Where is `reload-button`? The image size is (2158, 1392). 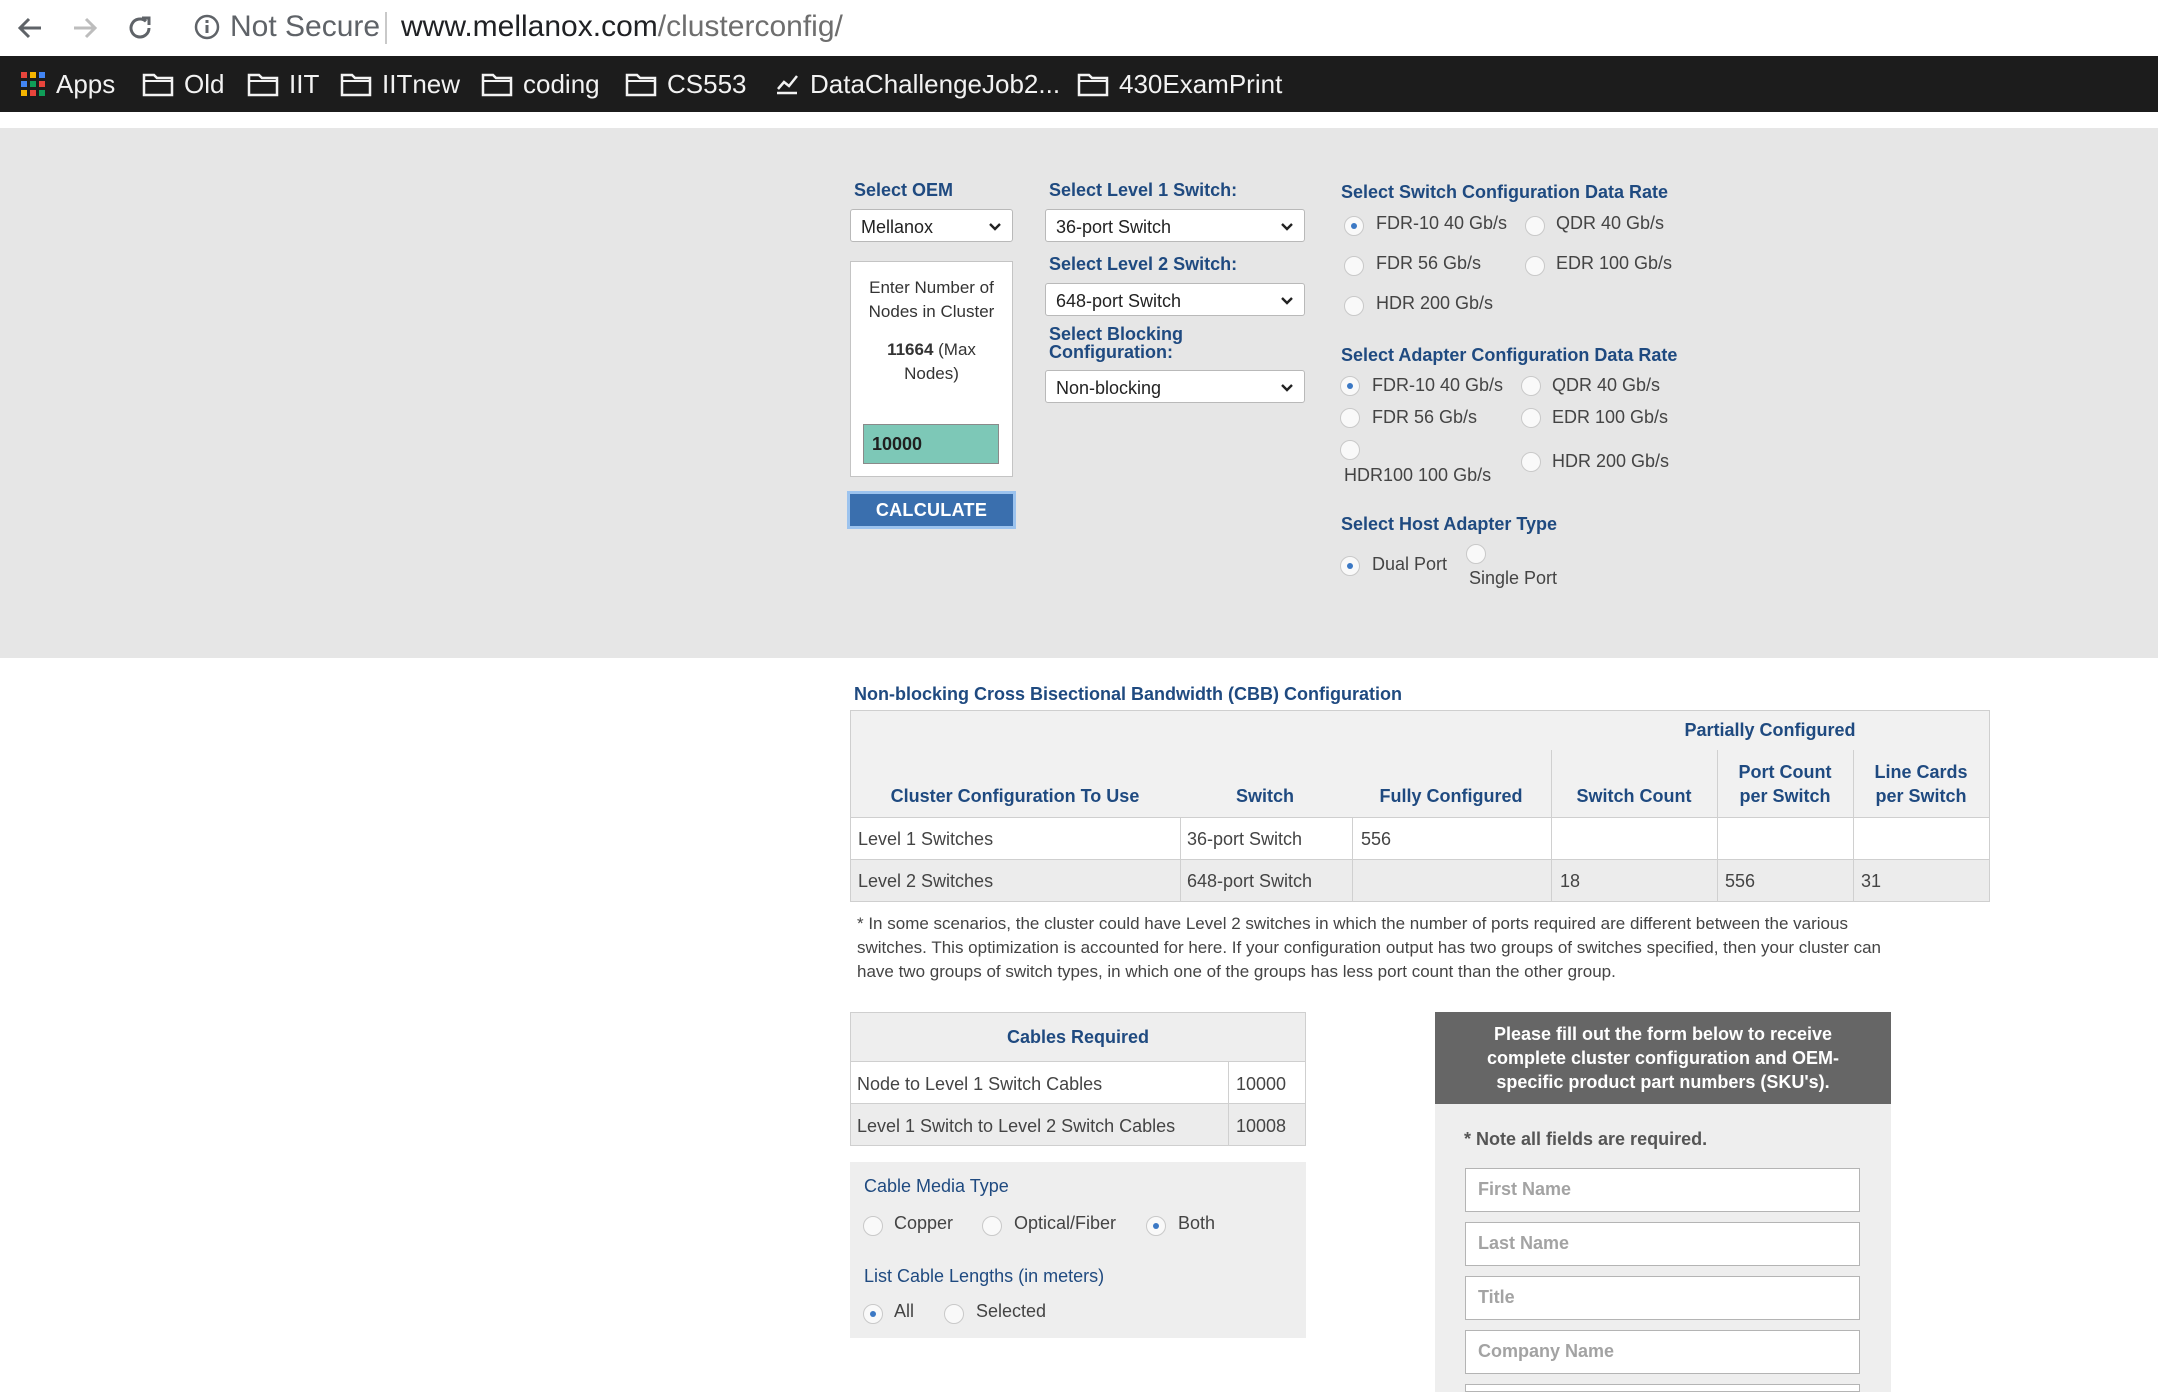
reload-button is located at coordinates (140, 28).